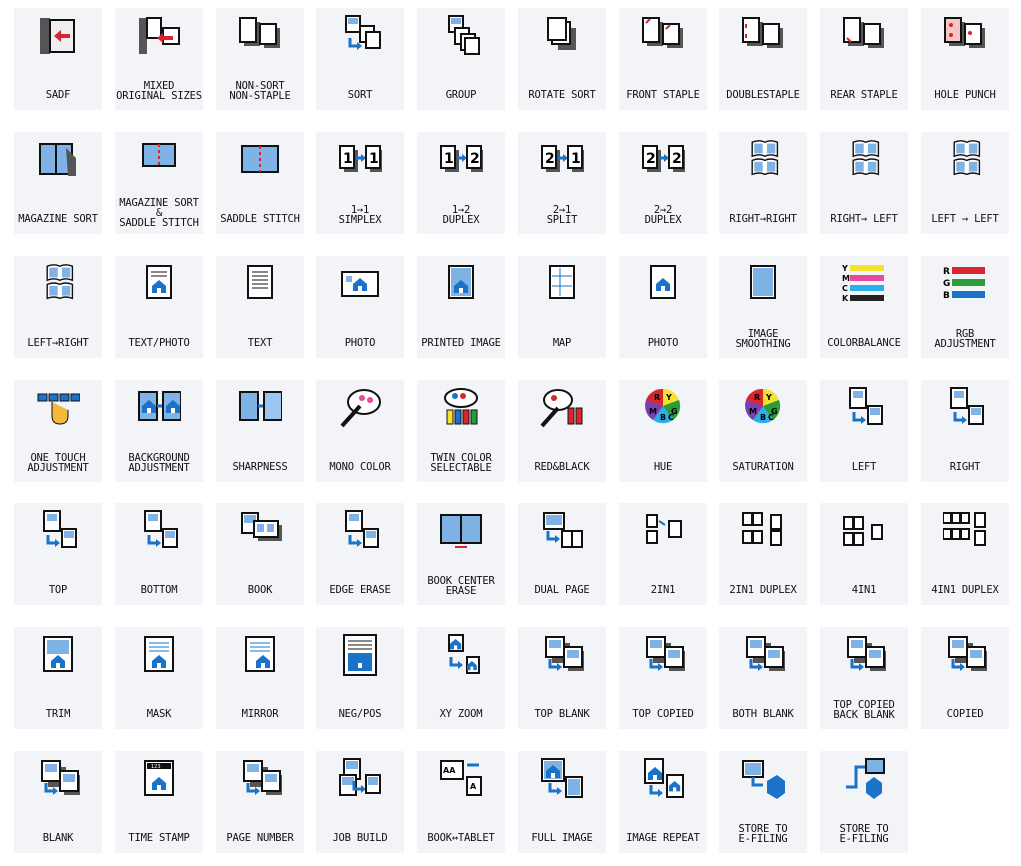 Image resolution: width=1021 pixels, height=866 pixels. I want to click on shift-left-icon, so click(864, 408).